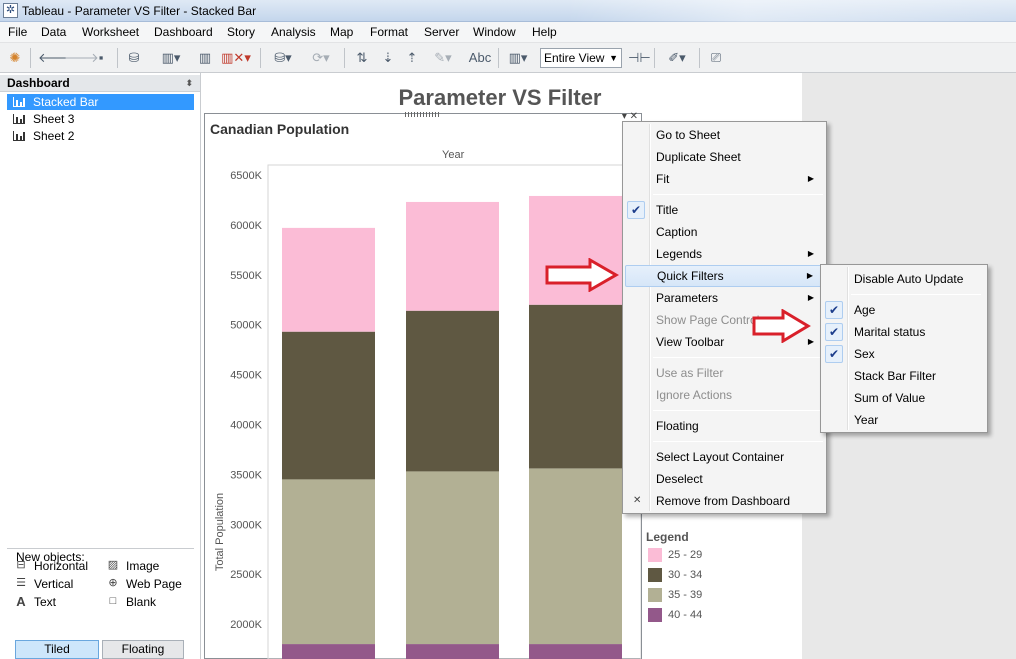 The height and width of the screenshot is (659, 1016). What do you see at coordinates (724, 157) in the screenshot?
I see `menu-item-duplicate-sheet: Duplicate Sheet` at bounding box center [724, 157].